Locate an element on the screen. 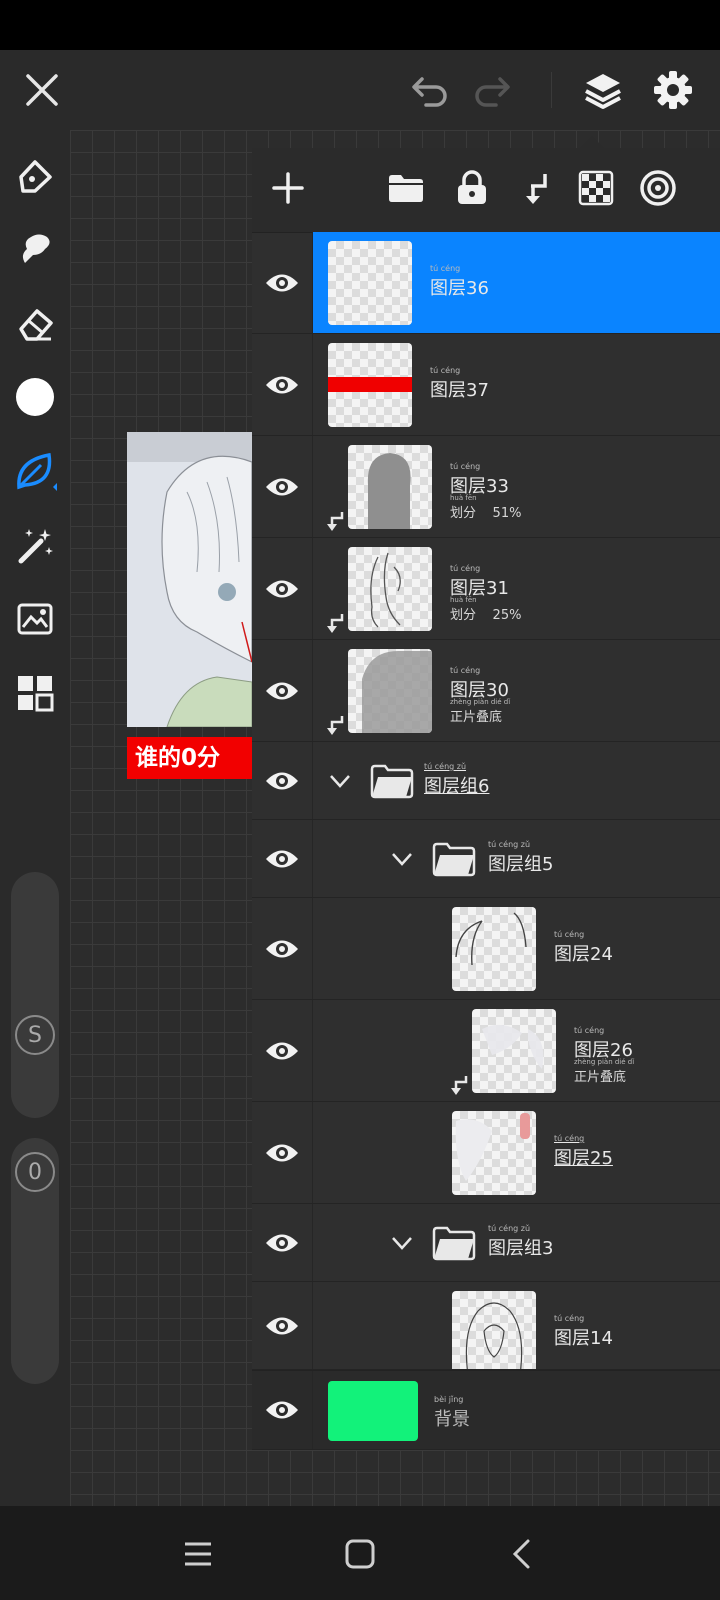 This screenshot has width=720, height=1600. layer-row-36: tú céng 图层36 is located at coordinates (486, 283).